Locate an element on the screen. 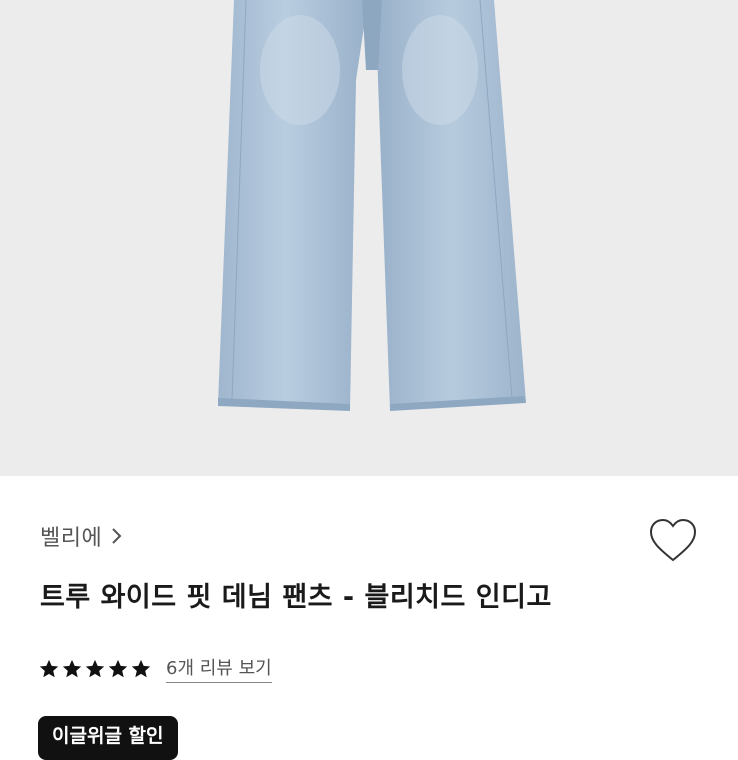 The height and width of the screenshot is (760, 738). brand-name: 벨리에 is located at coordinates (71, 538).